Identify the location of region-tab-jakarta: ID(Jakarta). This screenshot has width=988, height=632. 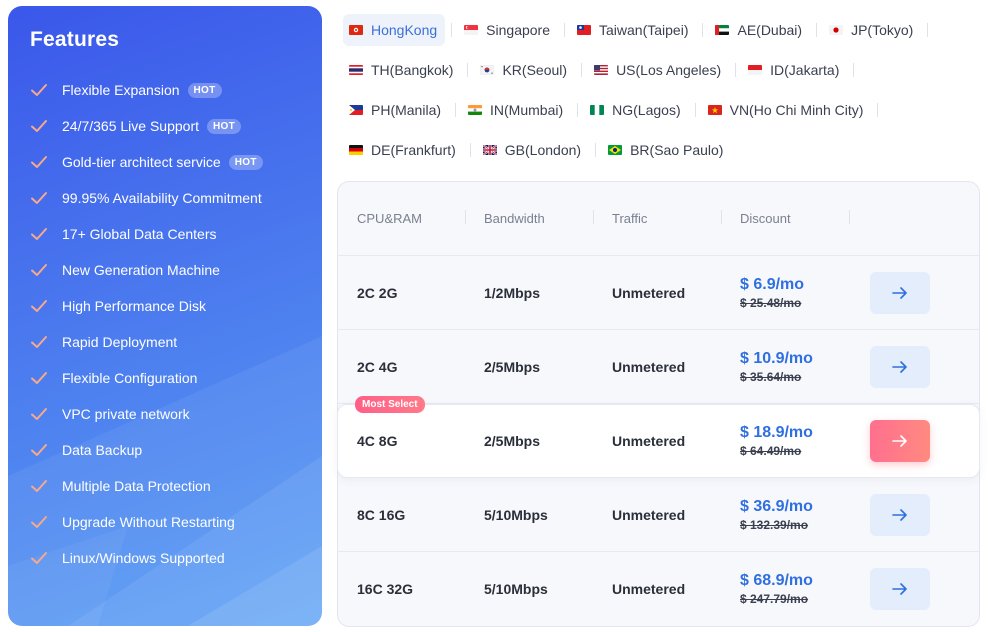
(794, 70).